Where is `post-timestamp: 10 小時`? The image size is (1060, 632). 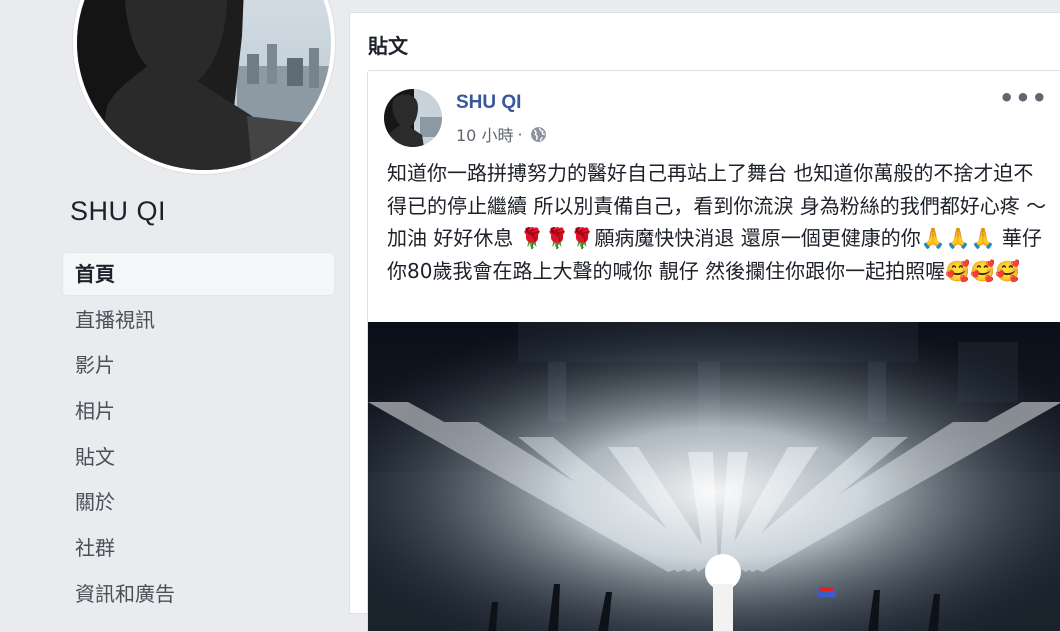
post-timestamp: 10 小時 is located at coordinates (484, 134).